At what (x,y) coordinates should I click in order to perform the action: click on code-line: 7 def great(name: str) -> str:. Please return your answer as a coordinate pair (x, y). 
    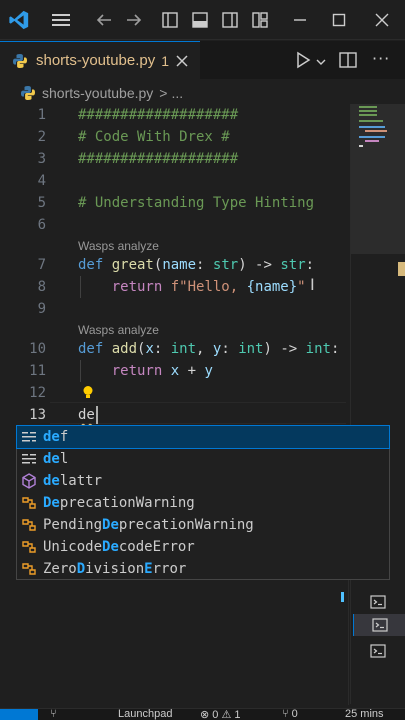
    Looking at the image, I should click on (174, 265).